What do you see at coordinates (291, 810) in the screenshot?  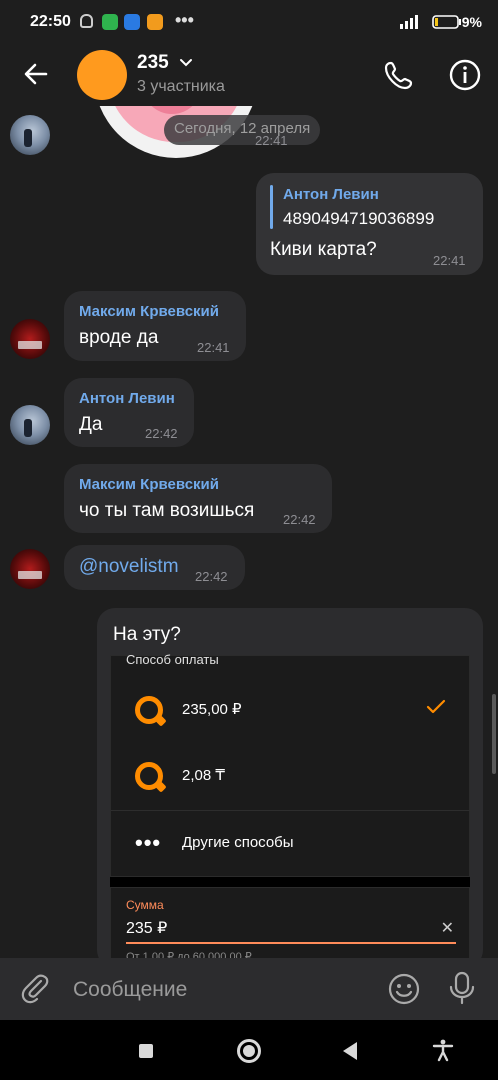 I see `divider` at bounding box center [291, 810].